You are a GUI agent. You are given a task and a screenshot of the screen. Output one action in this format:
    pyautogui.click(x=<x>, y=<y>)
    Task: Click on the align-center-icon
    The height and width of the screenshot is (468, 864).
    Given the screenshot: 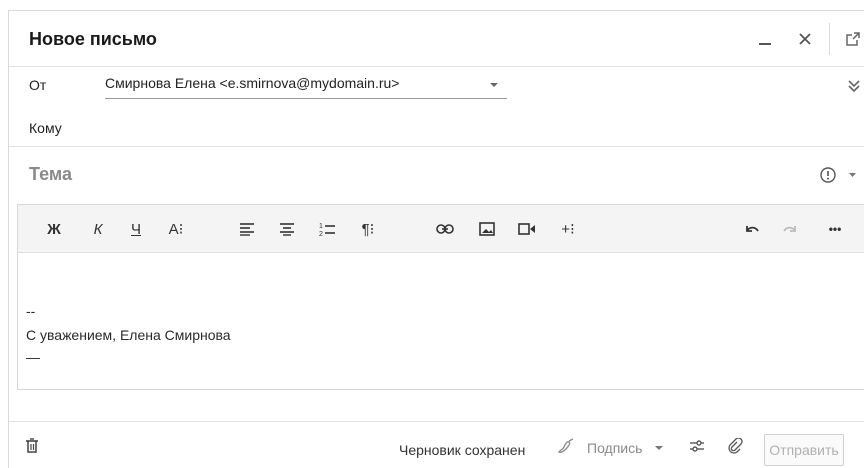 What is the action you would take?
    pyautogui.click(x=287, y=229)
    